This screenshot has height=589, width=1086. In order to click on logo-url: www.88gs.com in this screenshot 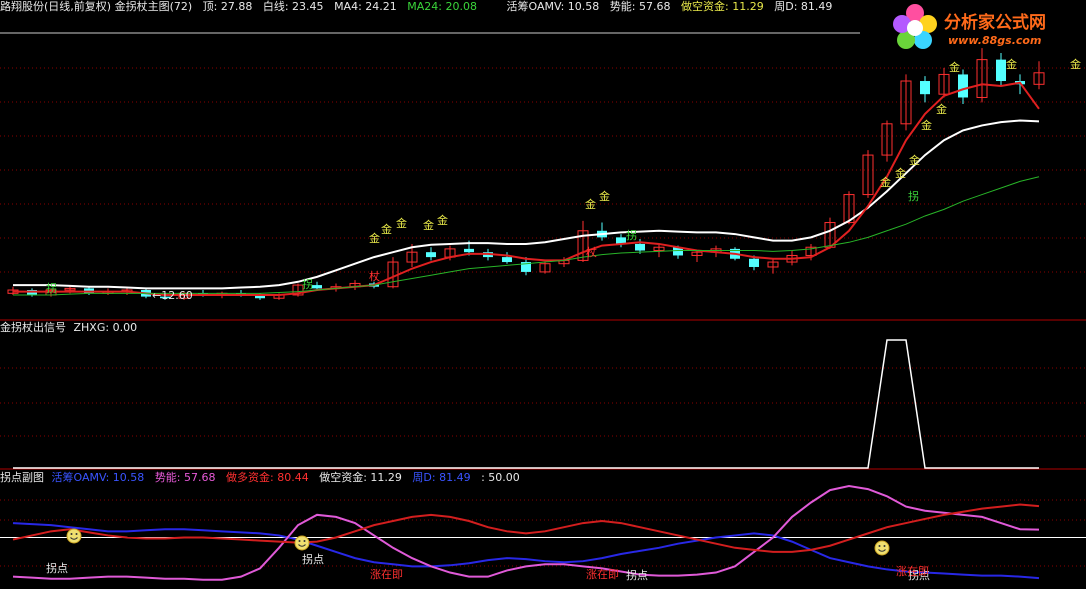, I will do `click(995, 40)`.